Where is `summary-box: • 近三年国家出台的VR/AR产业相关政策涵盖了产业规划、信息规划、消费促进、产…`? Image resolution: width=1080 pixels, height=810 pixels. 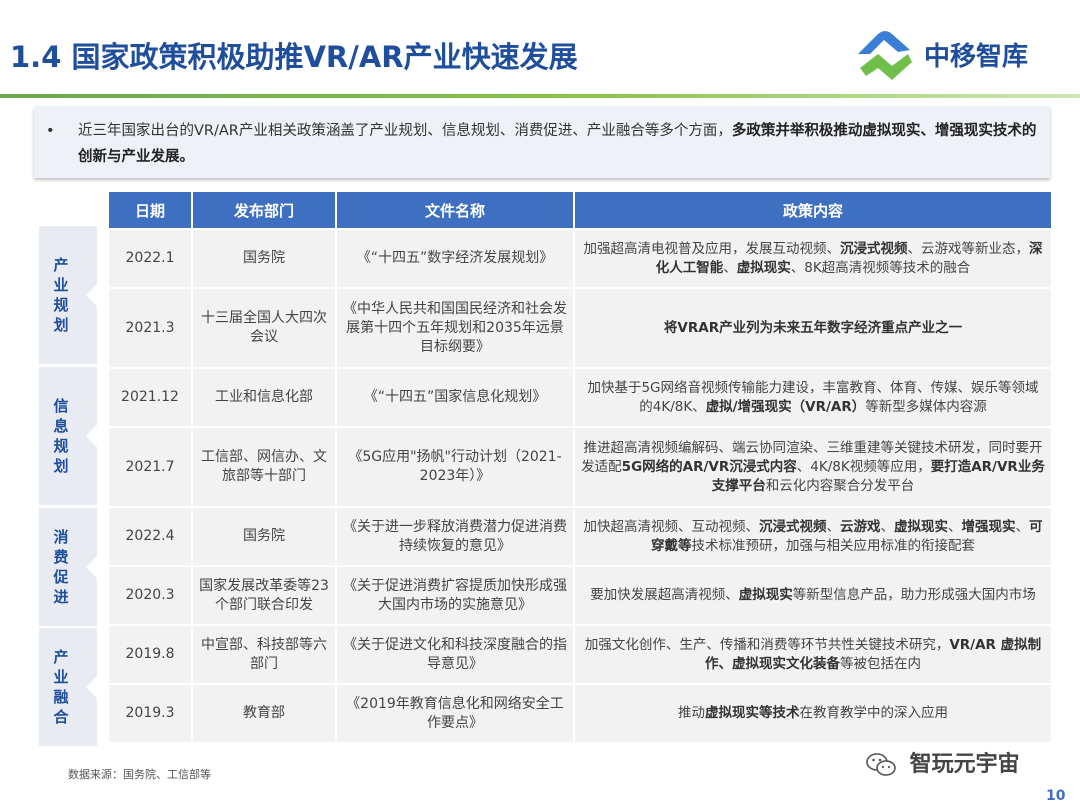 summary-box: • 近三年国家出台的VR/AR产业相关政策涵盖了产业规划、信息规划、消费促进、产… is located at coordinates (542, 142).